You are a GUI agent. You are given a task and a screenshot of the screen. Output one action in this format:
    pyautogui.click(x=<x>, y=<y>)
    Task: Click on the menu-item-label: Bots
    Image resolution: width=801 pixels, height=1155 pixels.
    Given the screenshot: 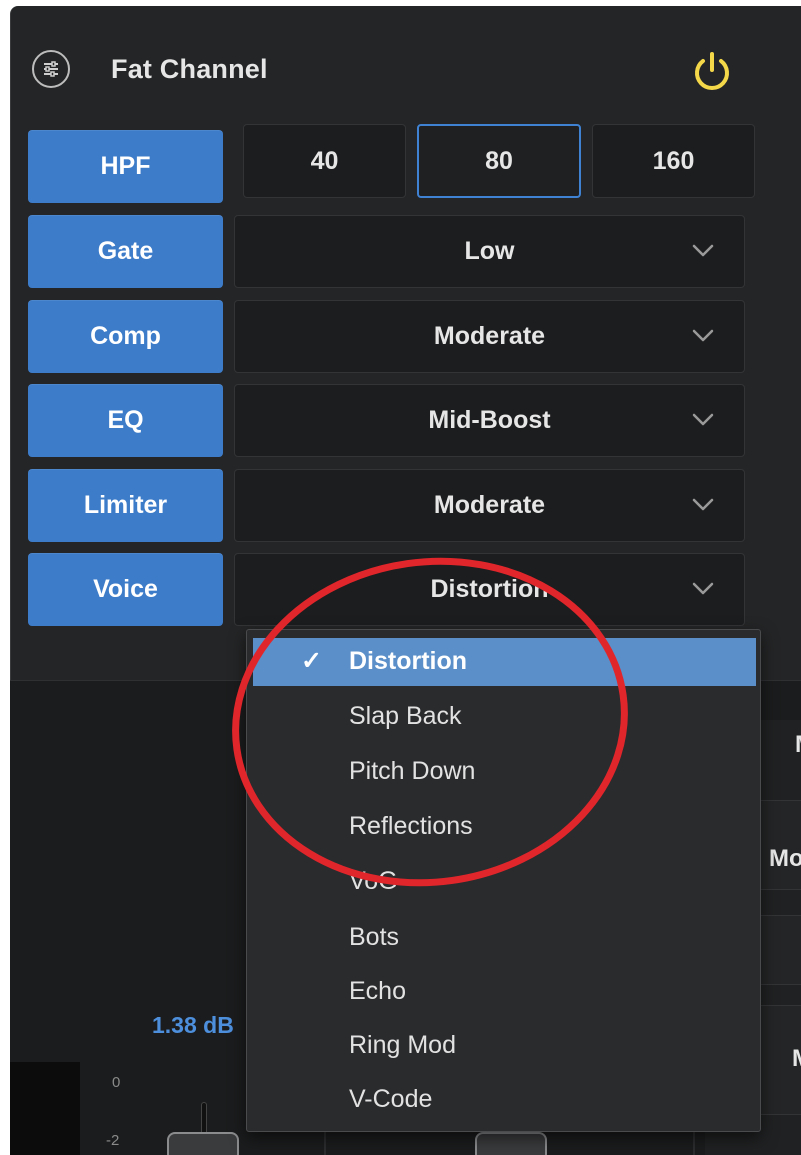 What is the action you would take?
    pyautogui.click(x=374, y=937)
    